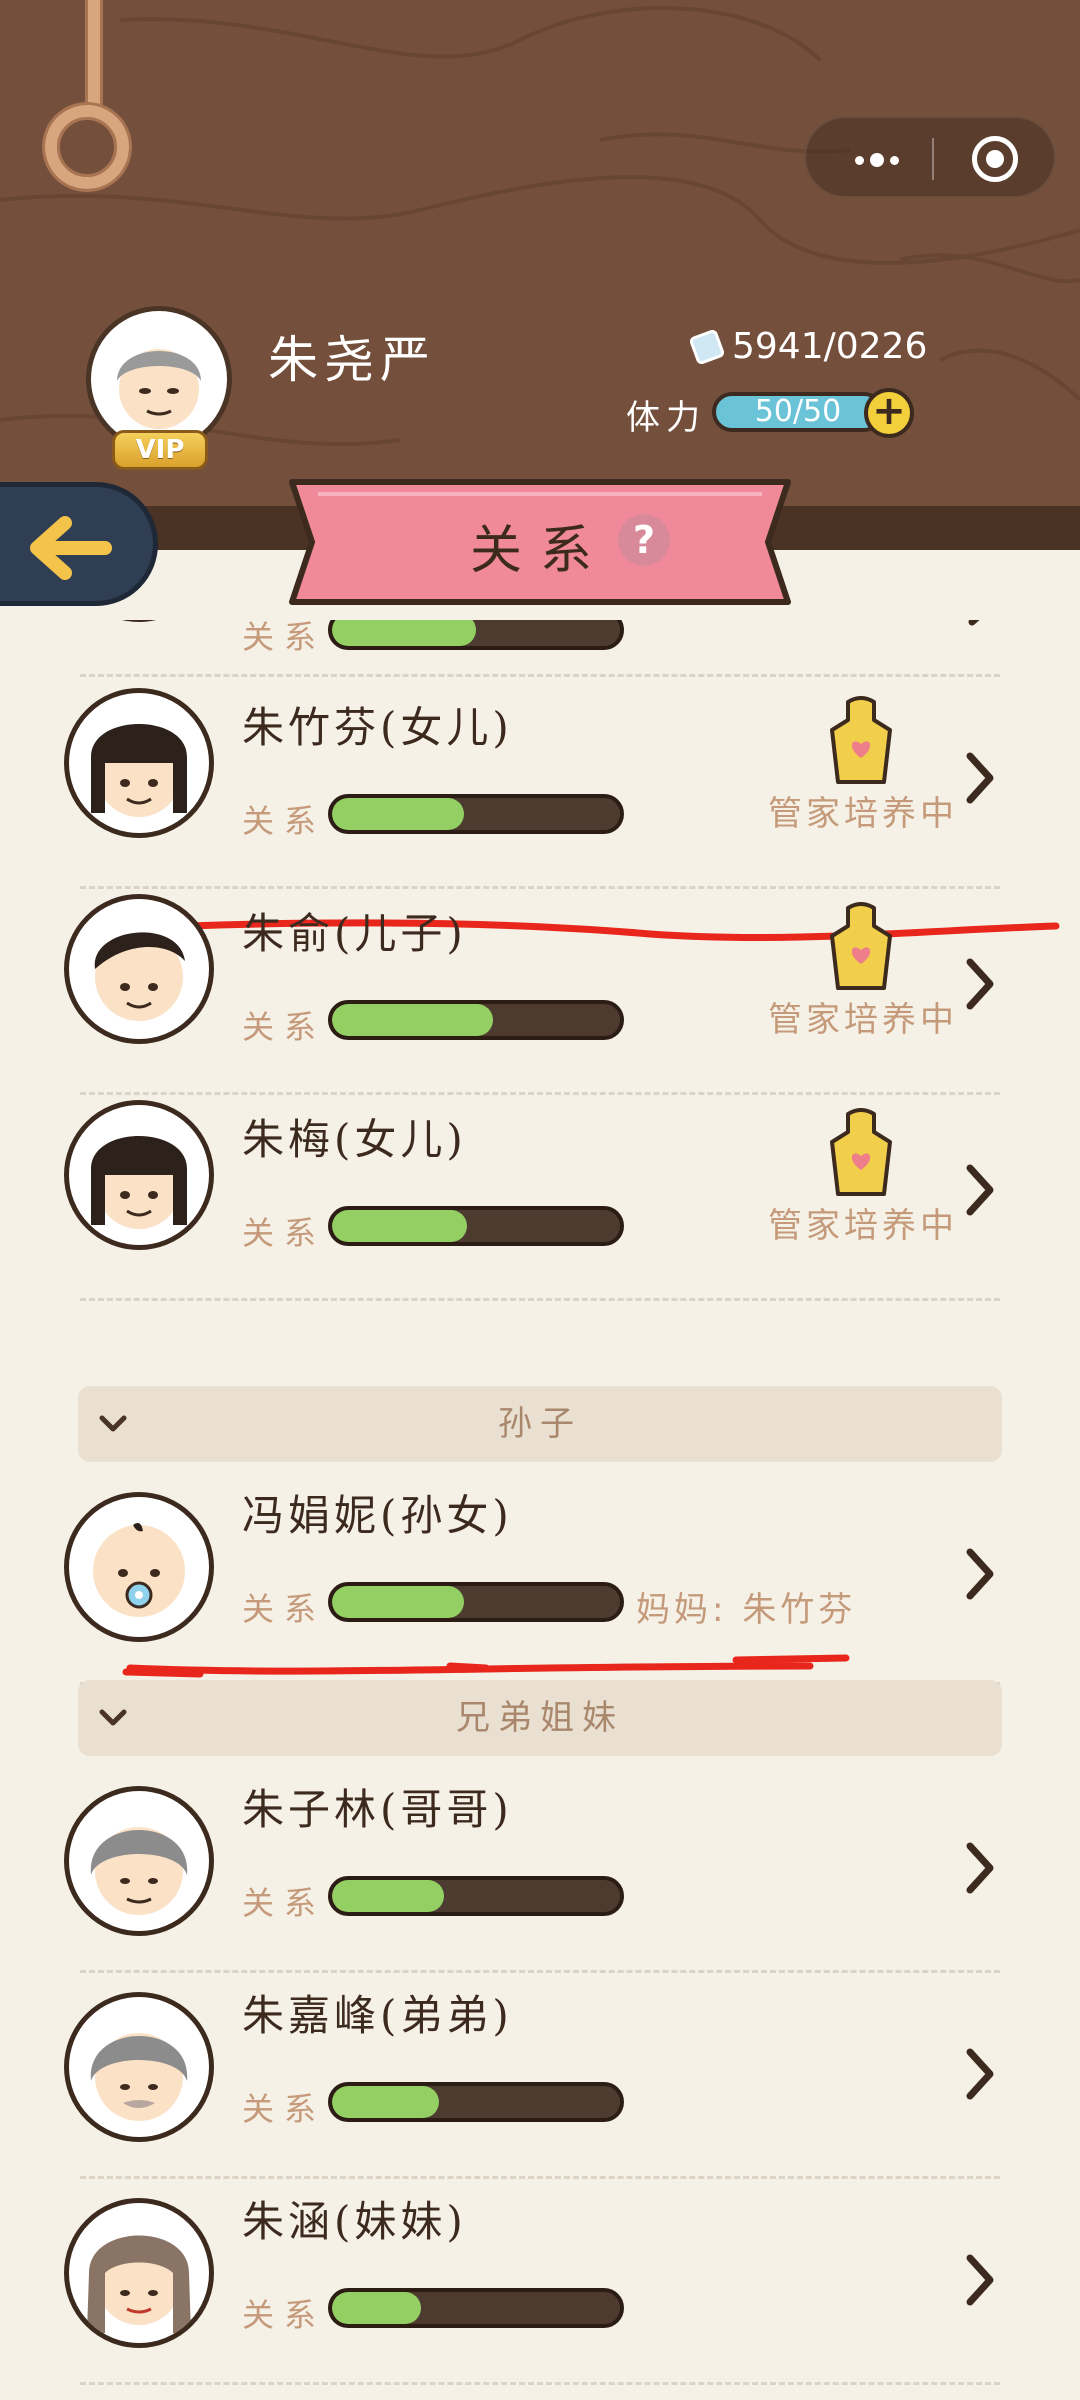 The width and height of the screenshot is (1080, 2400). I want to click on list-item: 朱涵(妹妹) 关系, so click(540, 2291).